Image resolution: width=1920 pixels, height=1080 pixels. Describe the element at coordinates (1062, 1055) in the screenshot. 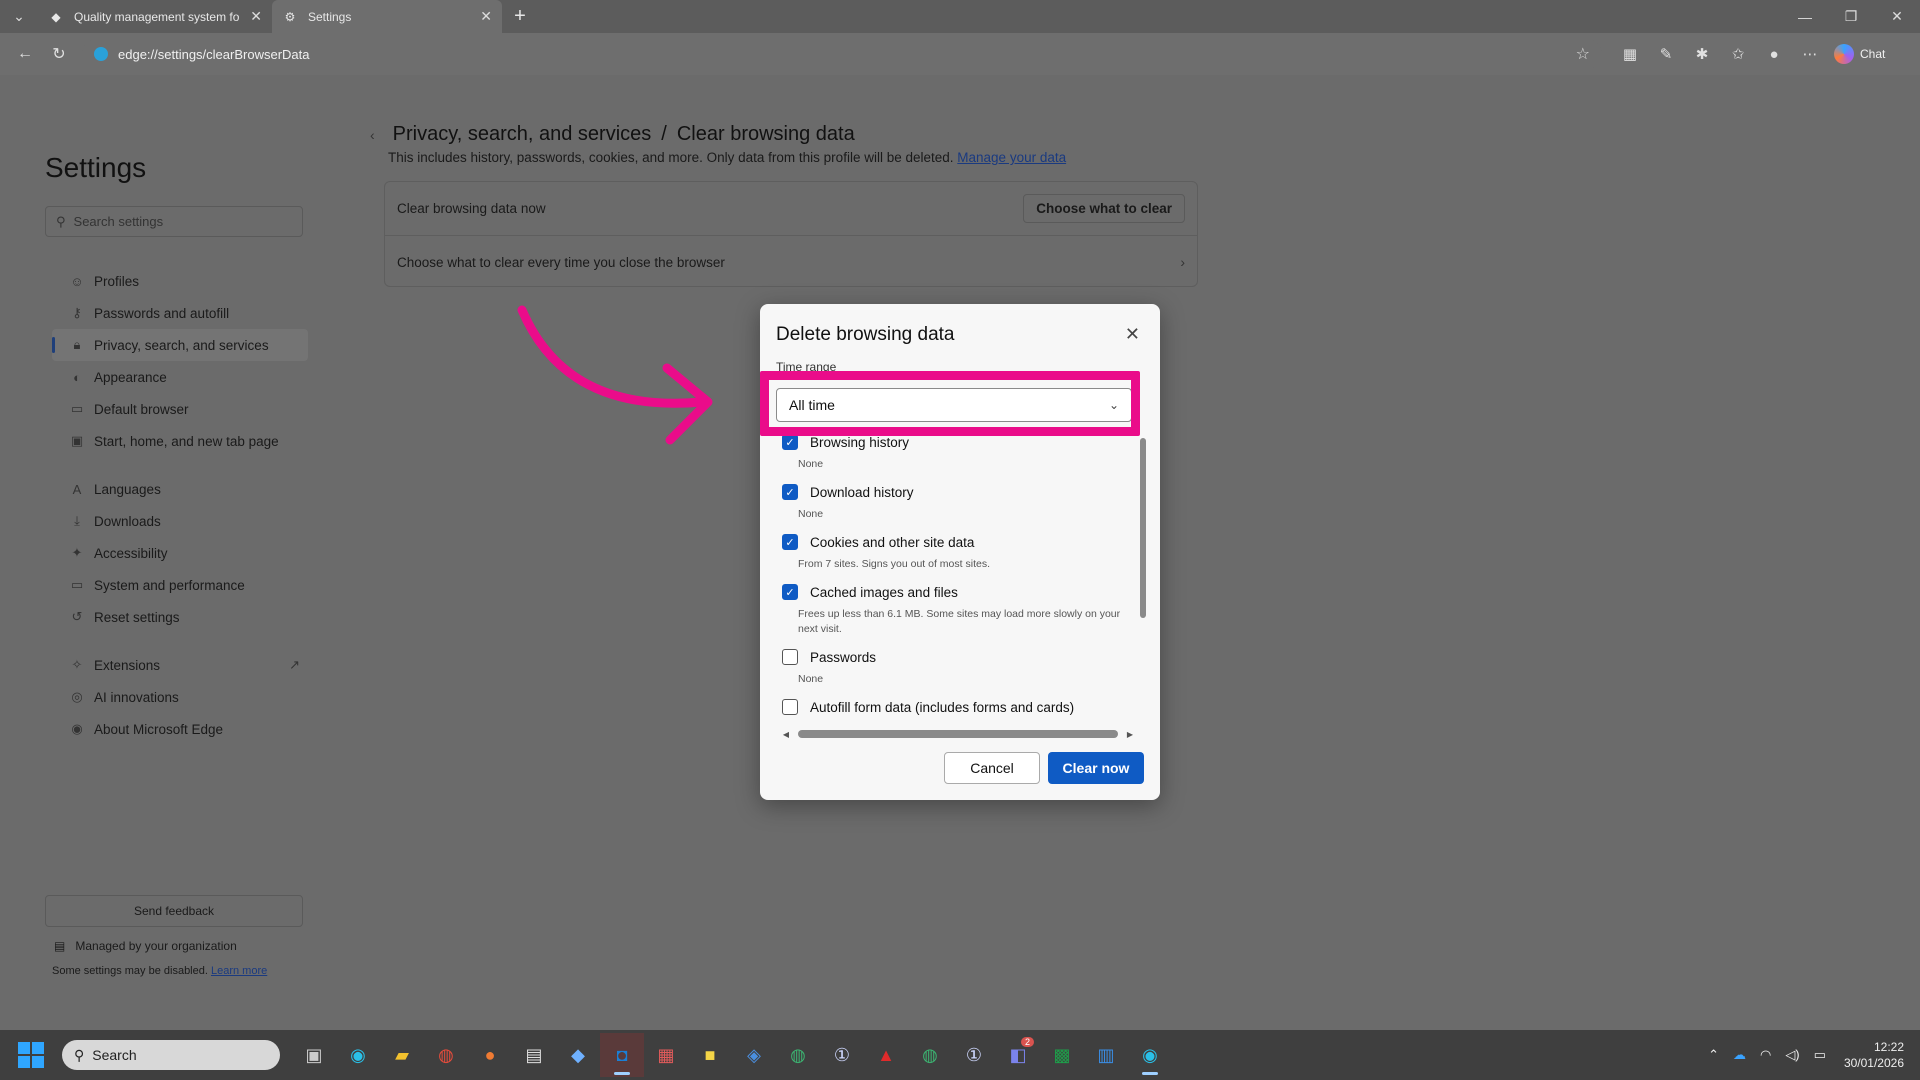

I see `excel-icon: ▩` at that location.